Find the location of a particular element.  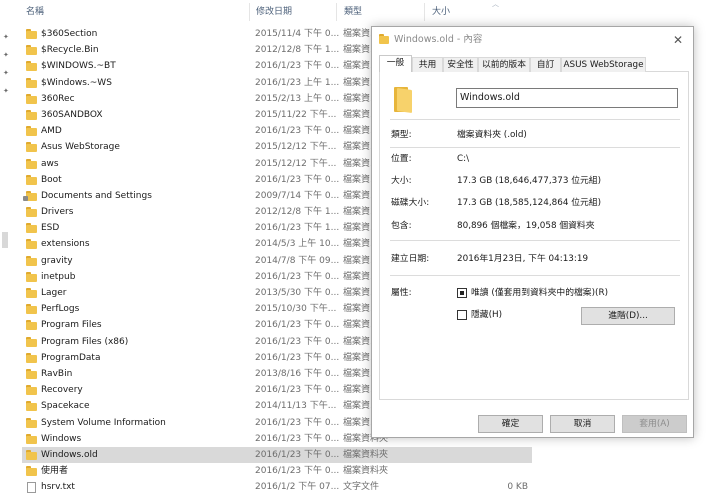

file-row: hsrv.txt 2016/1/2 下午 07... 文字文件 0 KB is located at coordinates (277, 486).